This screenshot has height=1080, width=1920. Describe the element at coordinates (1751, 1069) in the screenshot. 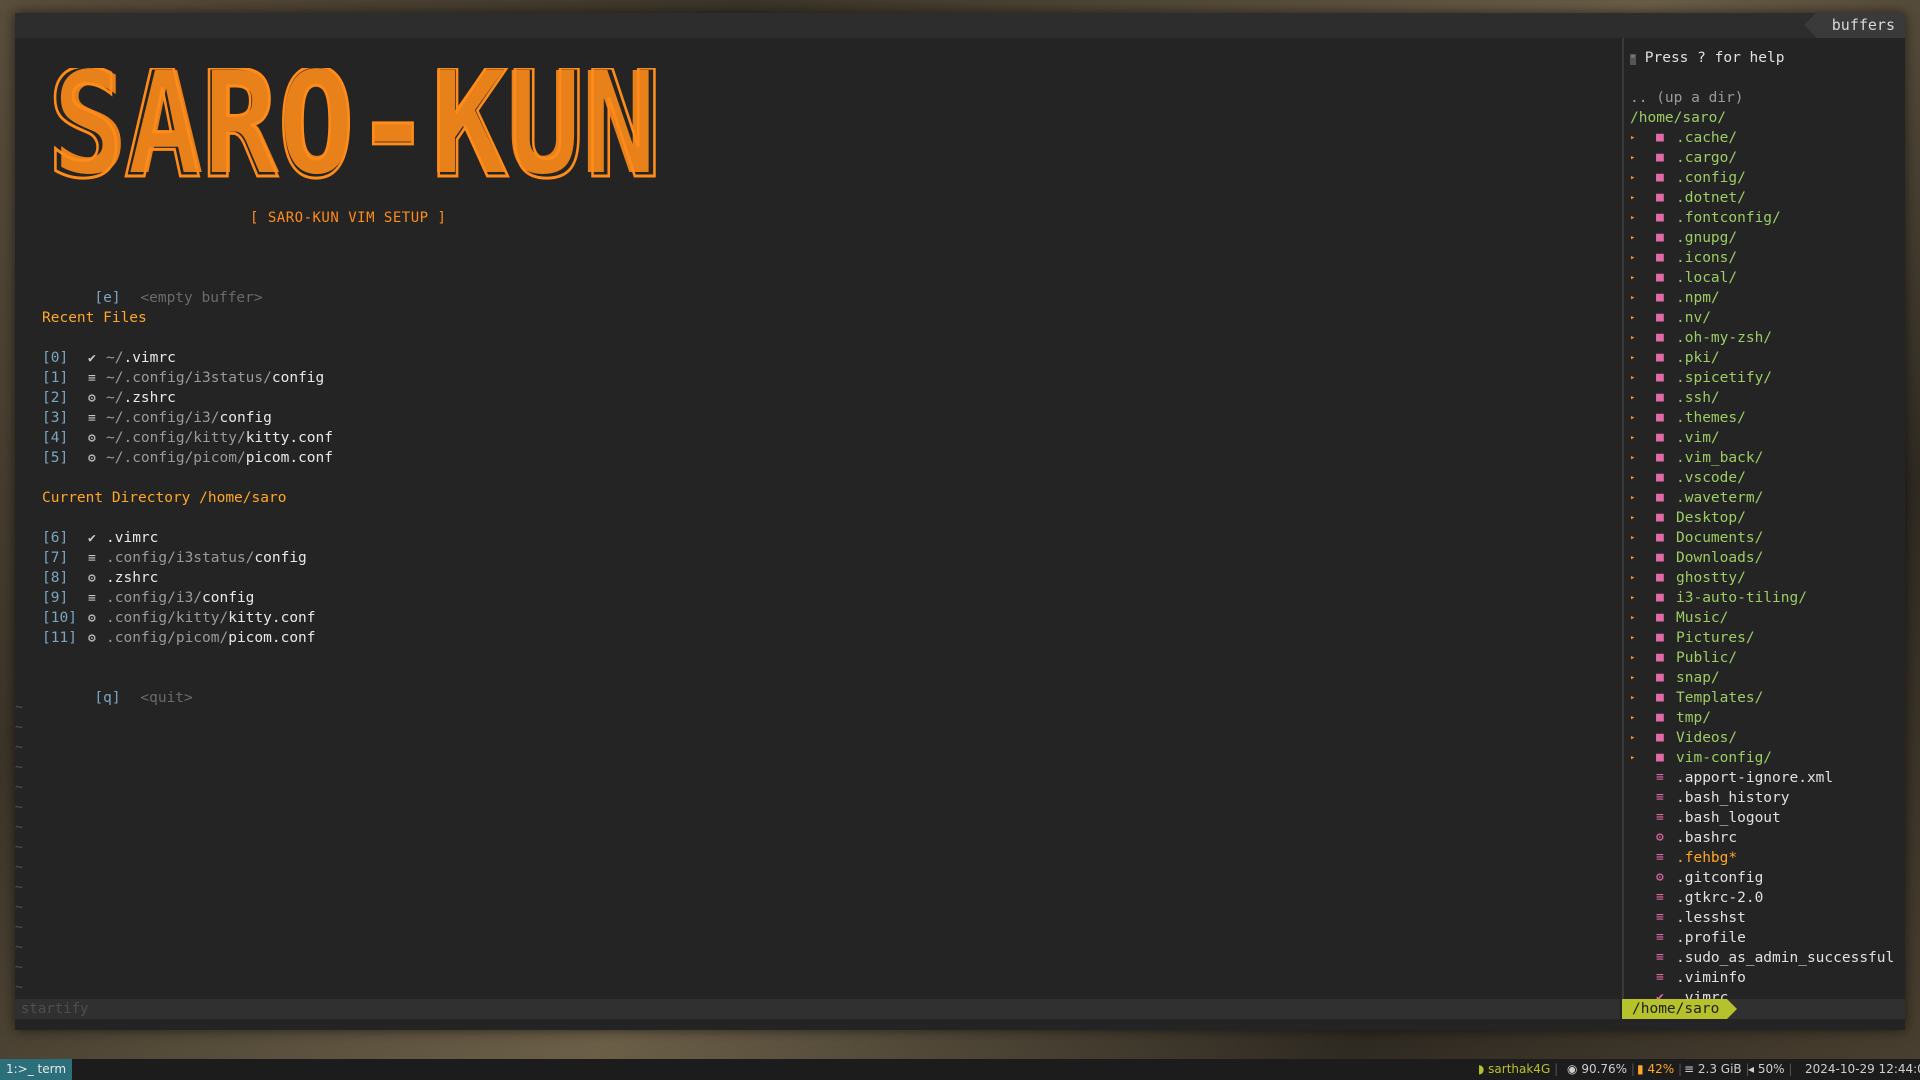

I see `volume-icon: ◂` at that location.